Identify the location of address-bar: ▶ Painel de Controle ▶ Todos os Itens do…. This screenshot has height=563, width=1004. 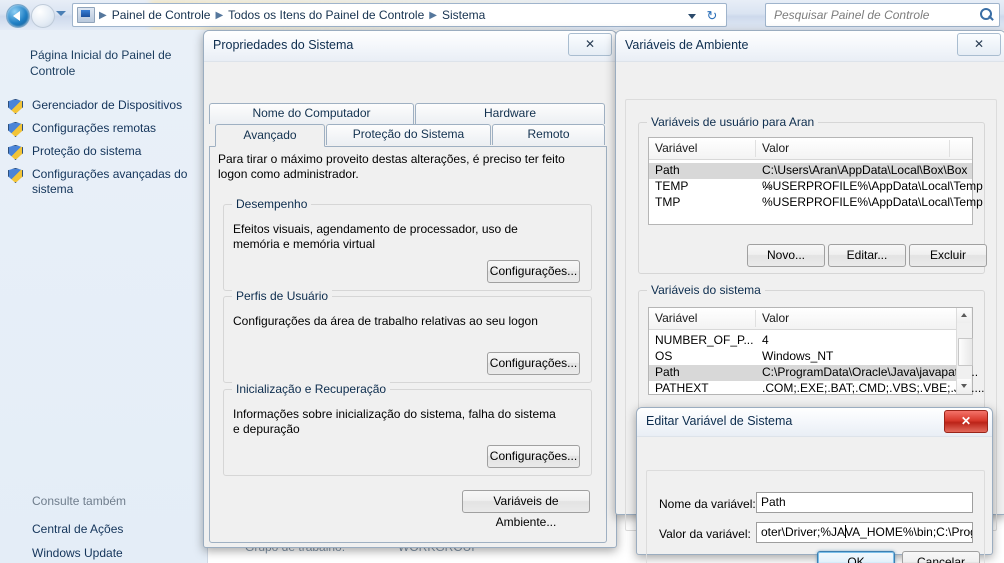
(399, 15).